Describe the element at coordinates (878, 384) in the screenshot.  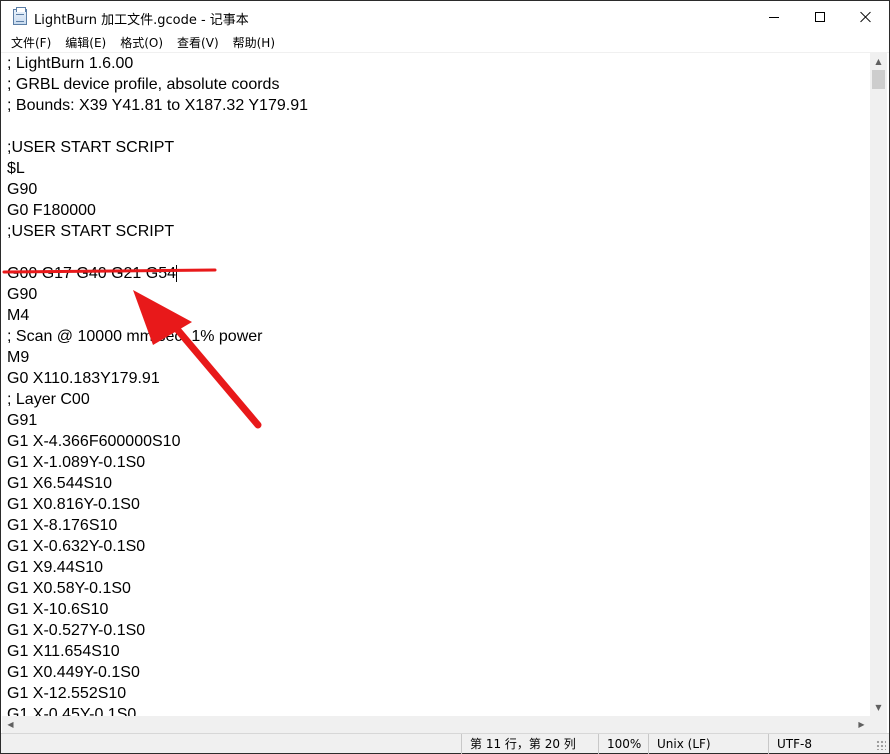
I see `vertical-scrollbar: ▲ ▼` at that location.